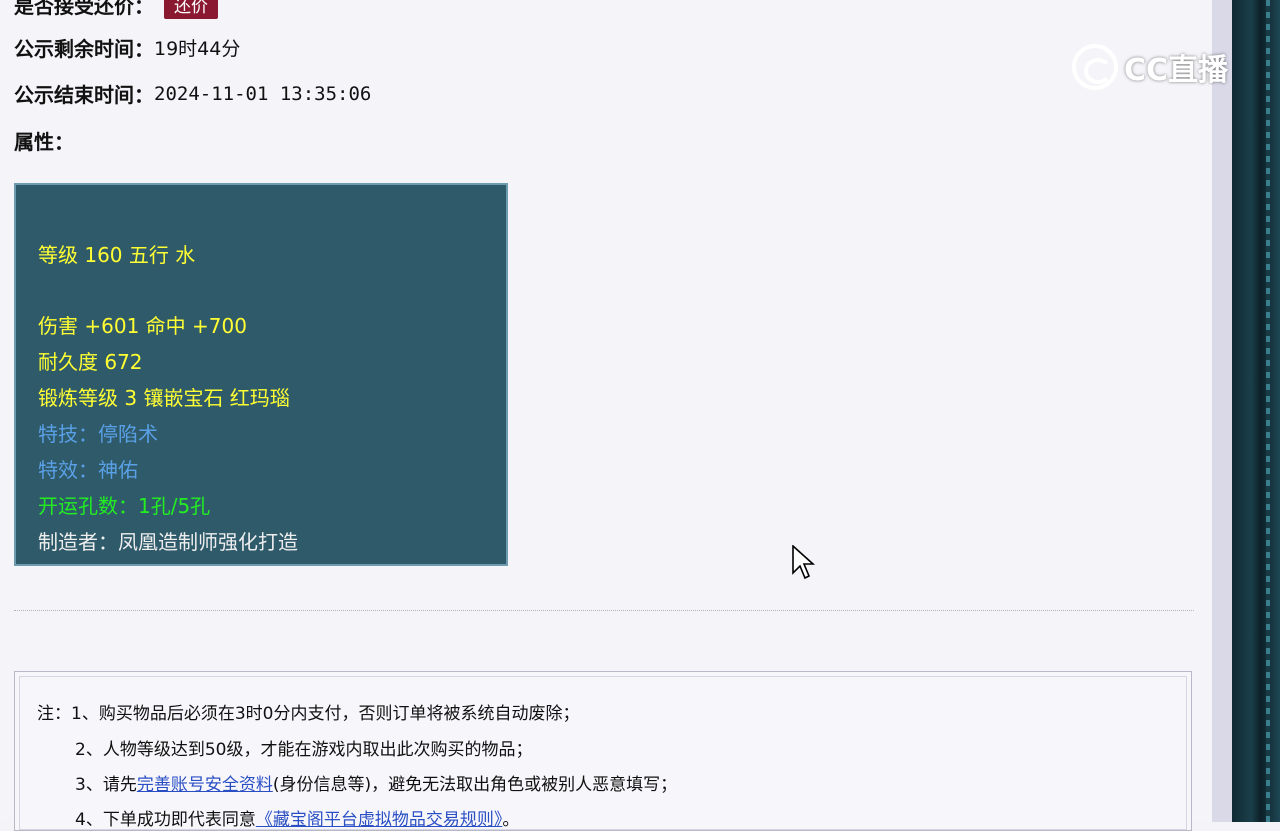  Describe the element at coordinates (1176, 70) in the screenshot. I see `cc-logo-text: CC直播` at that location.